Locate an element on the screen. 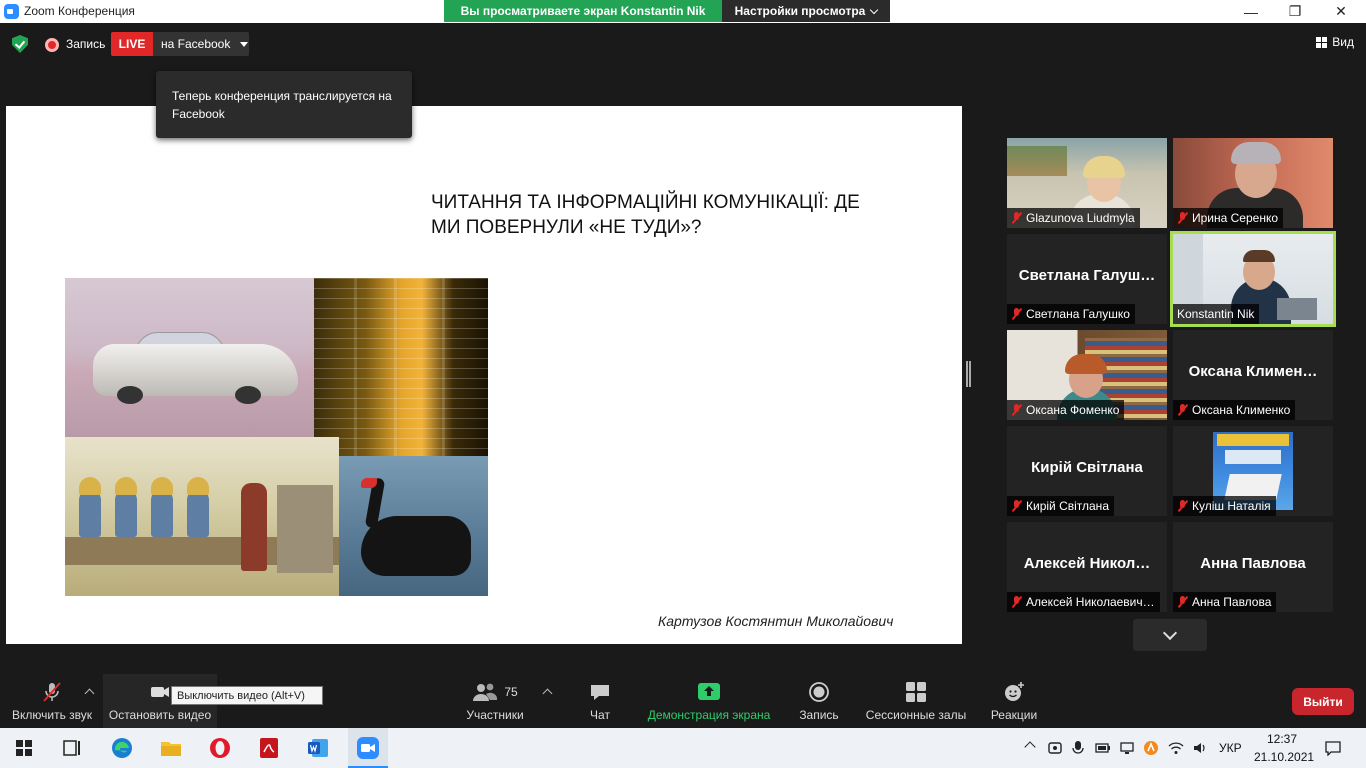  reactions-button: Реакции is located at coordinates (1014, 701).